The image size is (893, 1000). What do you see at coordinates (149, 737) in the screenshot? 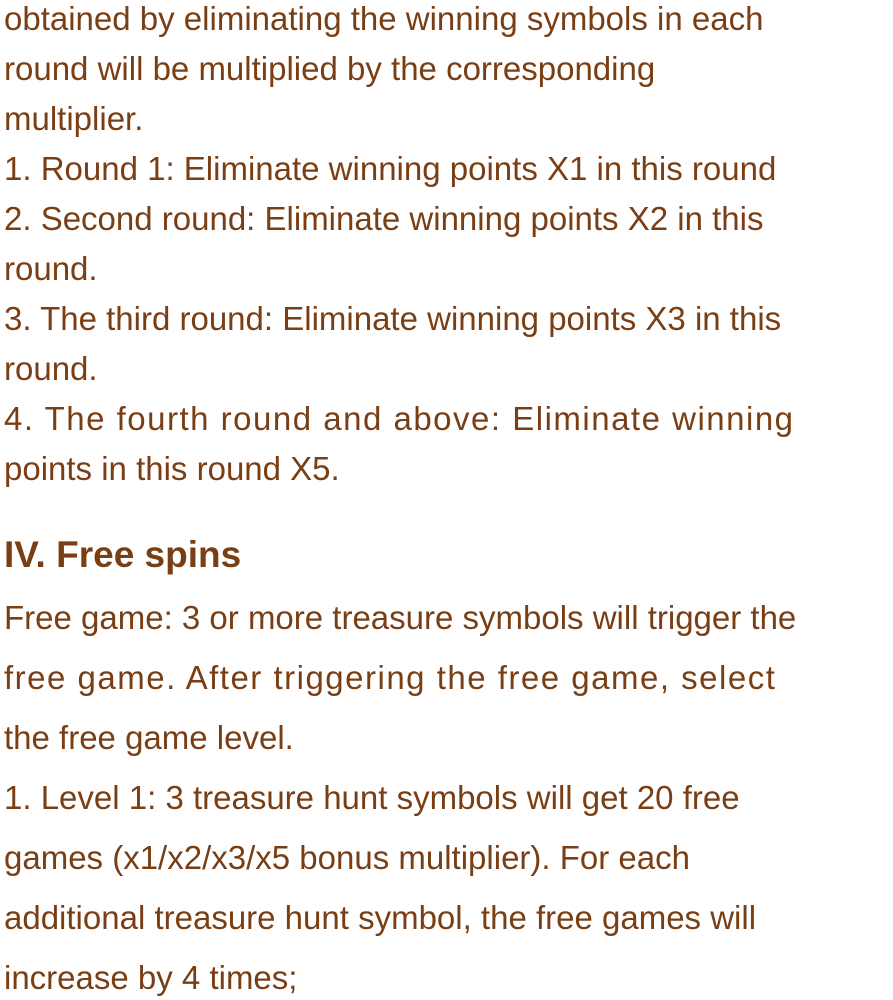
I see `text-line: the free game level.` at bounding box center [149, 737].